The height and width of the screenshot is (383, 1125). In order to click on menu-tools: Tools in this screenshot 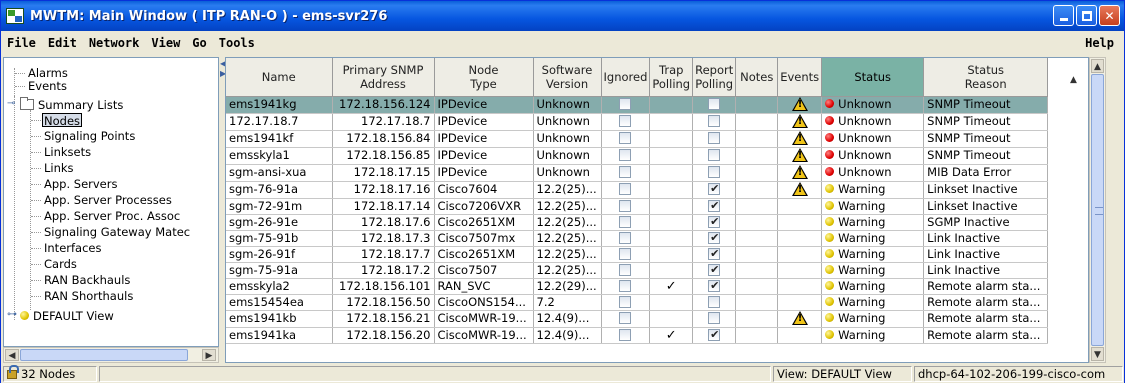, I will do `click(237, 43)`.